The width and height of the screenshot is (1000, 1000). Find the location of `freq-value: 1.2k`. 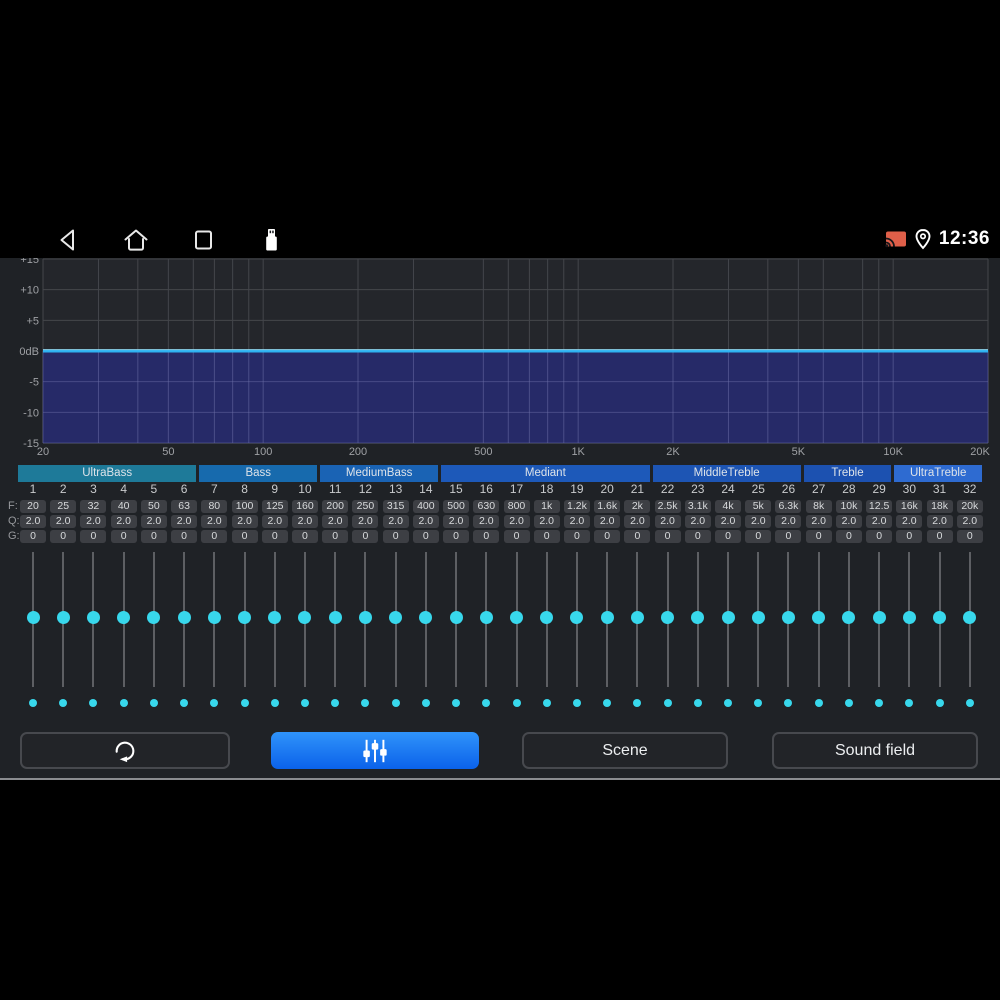

freq-value: 1.2k is located at coordinates (576, 506).